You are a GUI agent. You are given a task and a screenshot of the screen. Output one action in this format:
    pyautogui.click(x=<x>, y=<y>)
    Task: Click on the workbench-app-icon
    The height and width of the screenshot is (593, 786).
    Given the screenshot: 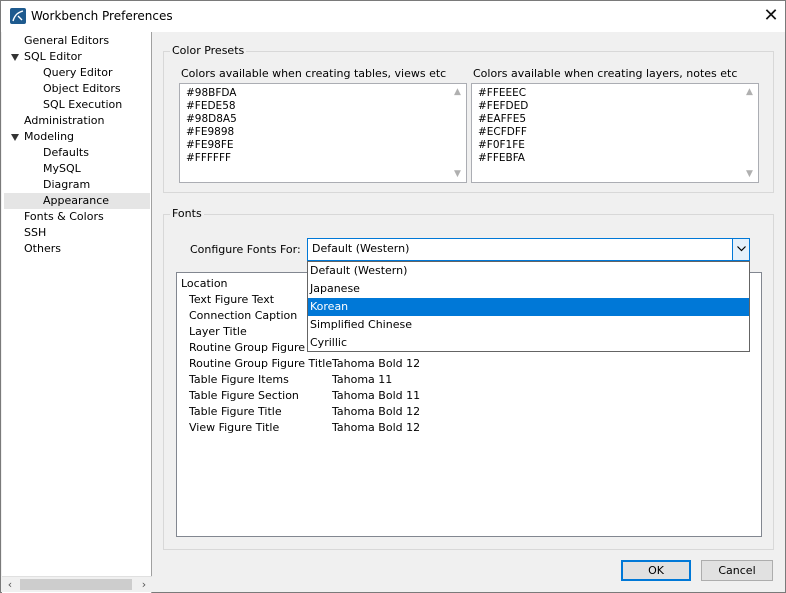 What is the action you would take?
    pyautogui.click(x=18, y=16)
    